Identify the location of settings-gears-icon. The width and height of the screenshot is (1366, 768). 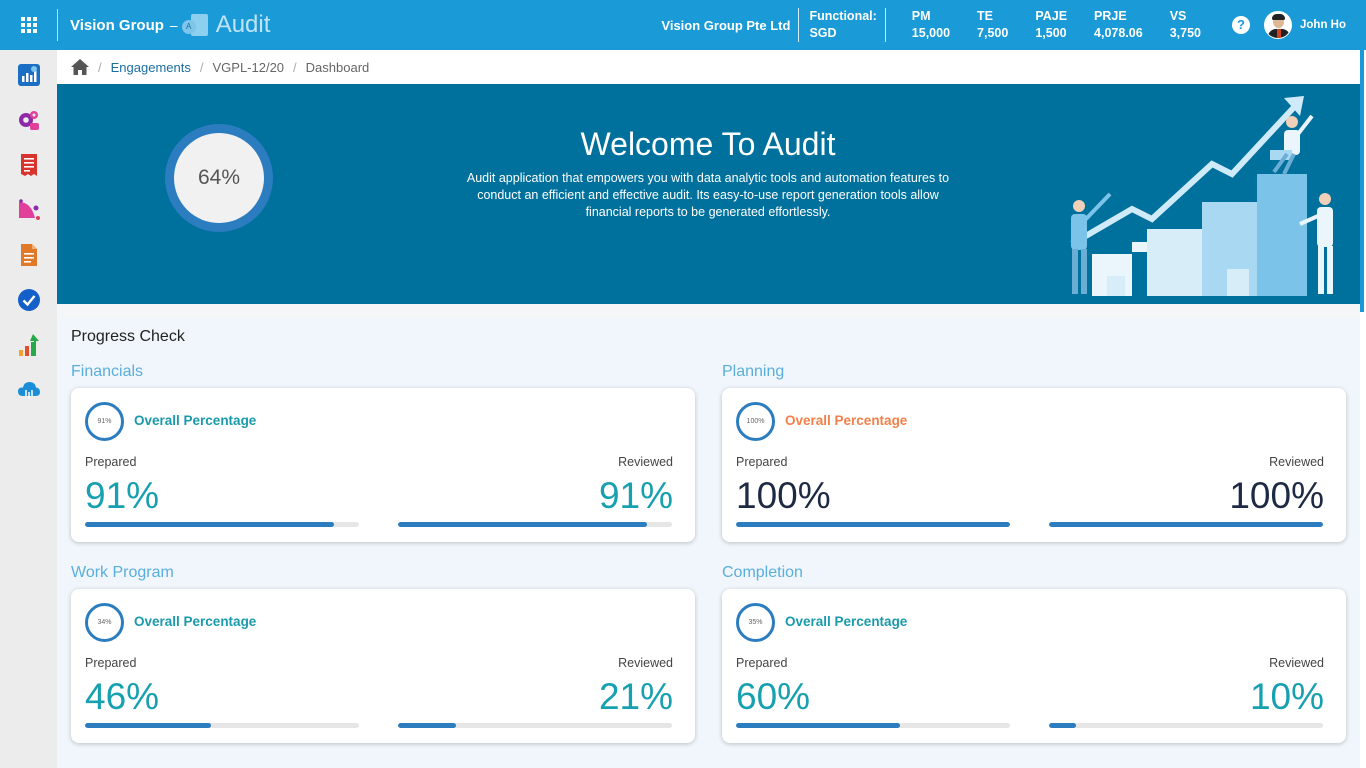
(28, 120).